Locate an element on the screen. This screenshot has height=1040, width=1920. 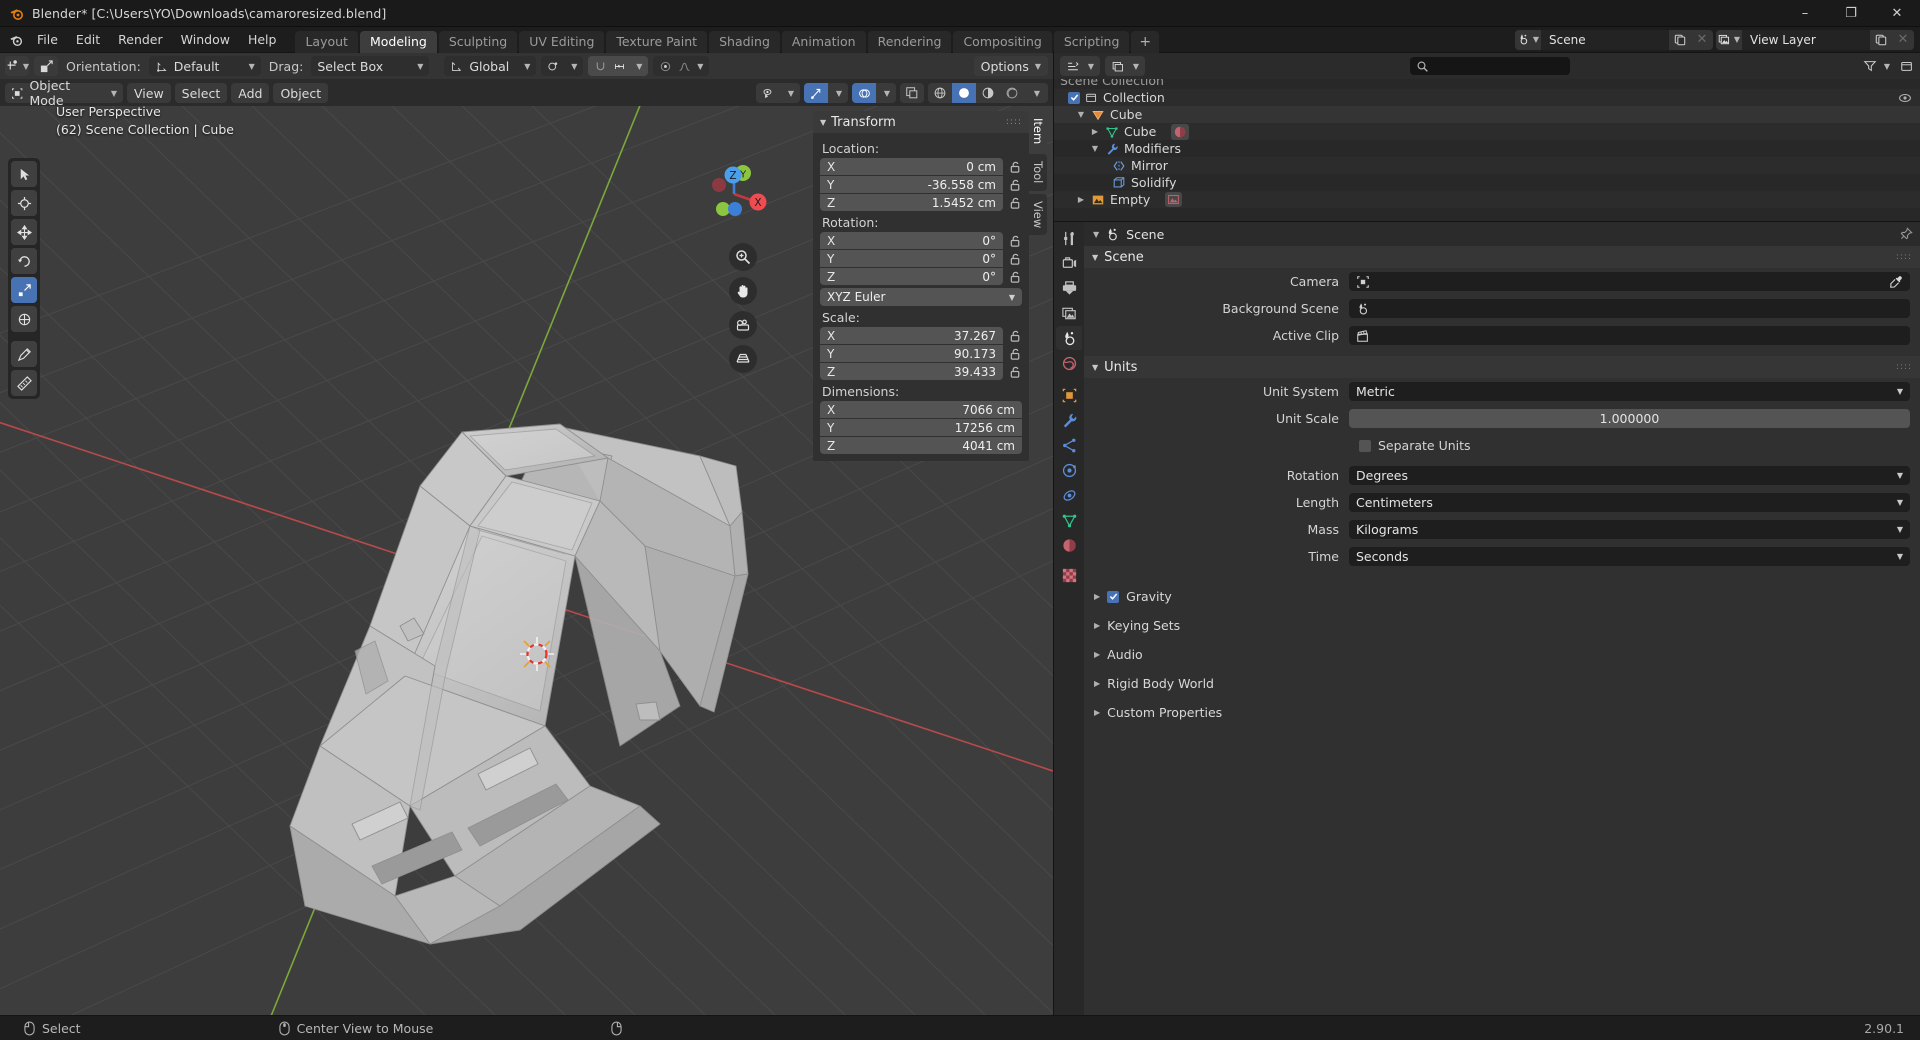
unit-system-dropdown: Metric ▼ is located at coordinates (1629, 391).